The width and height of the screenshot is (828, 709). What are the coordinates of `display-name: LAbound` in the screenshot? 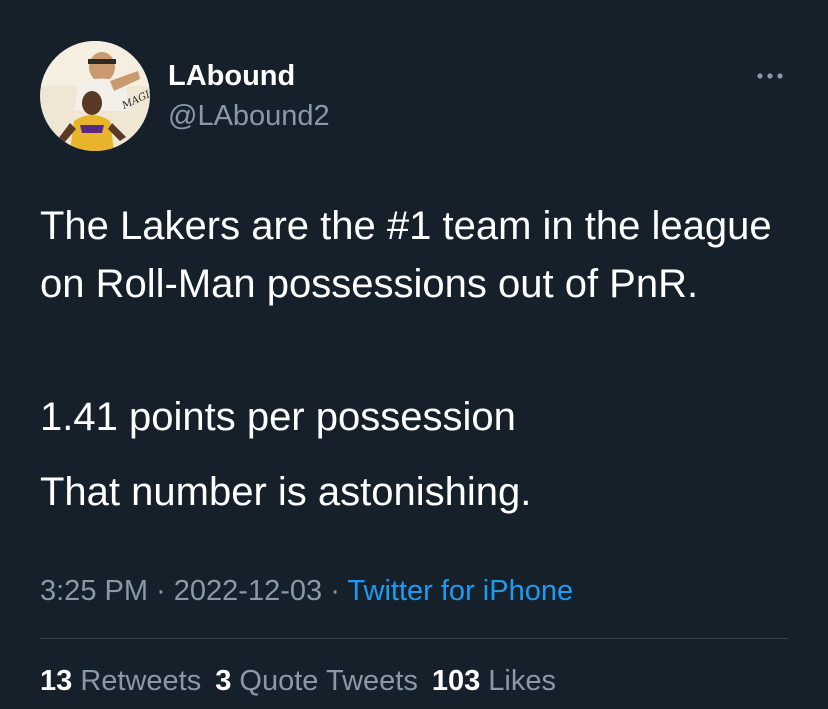 It's located at (231, 76).